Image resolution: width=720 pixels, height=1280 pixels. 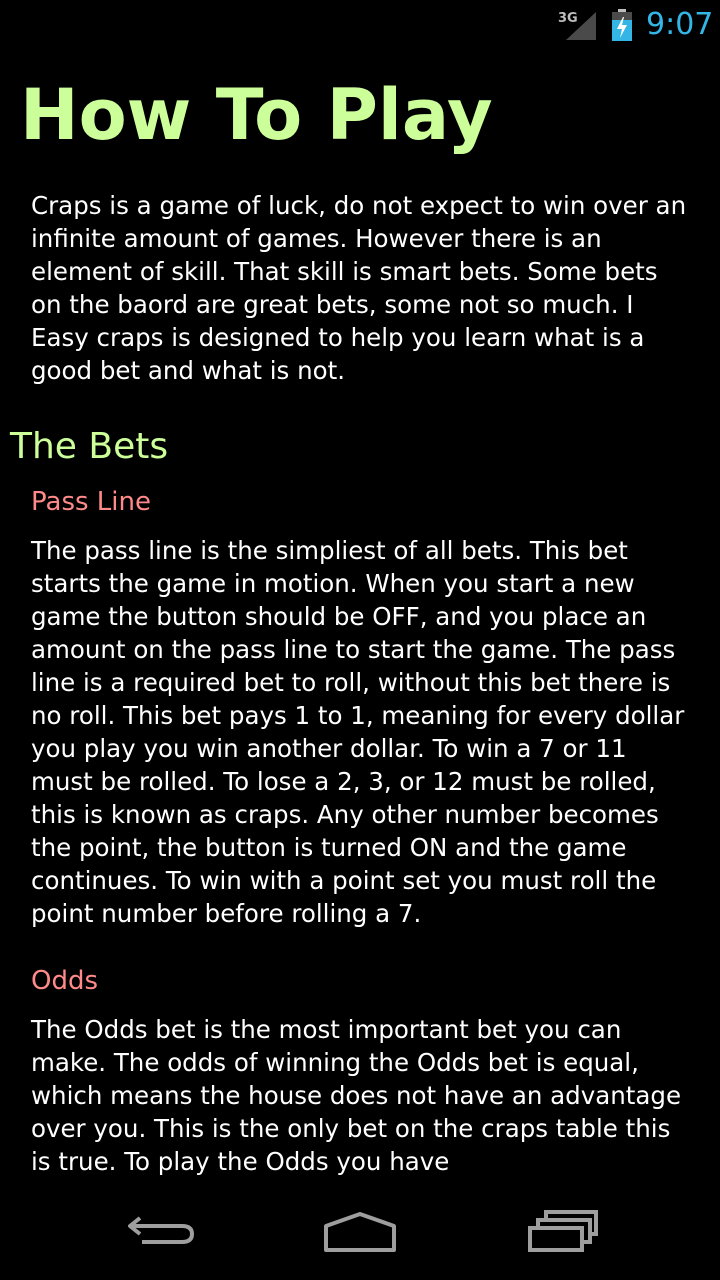 I want to click on navigation-bar, so click(x=360, y=1230).